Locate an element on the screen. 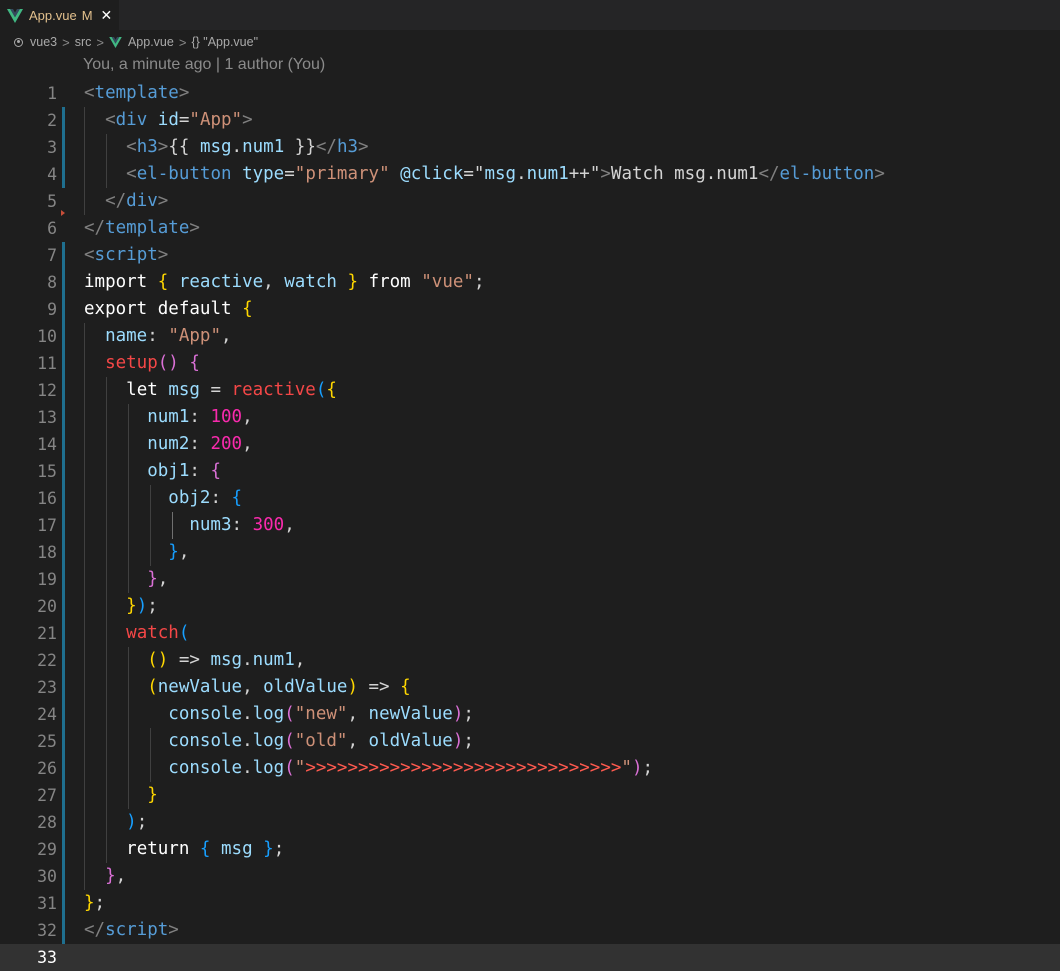 The width and height of the screenshot is (1060, 971). code-text: } is located at coordinates (121, 795).